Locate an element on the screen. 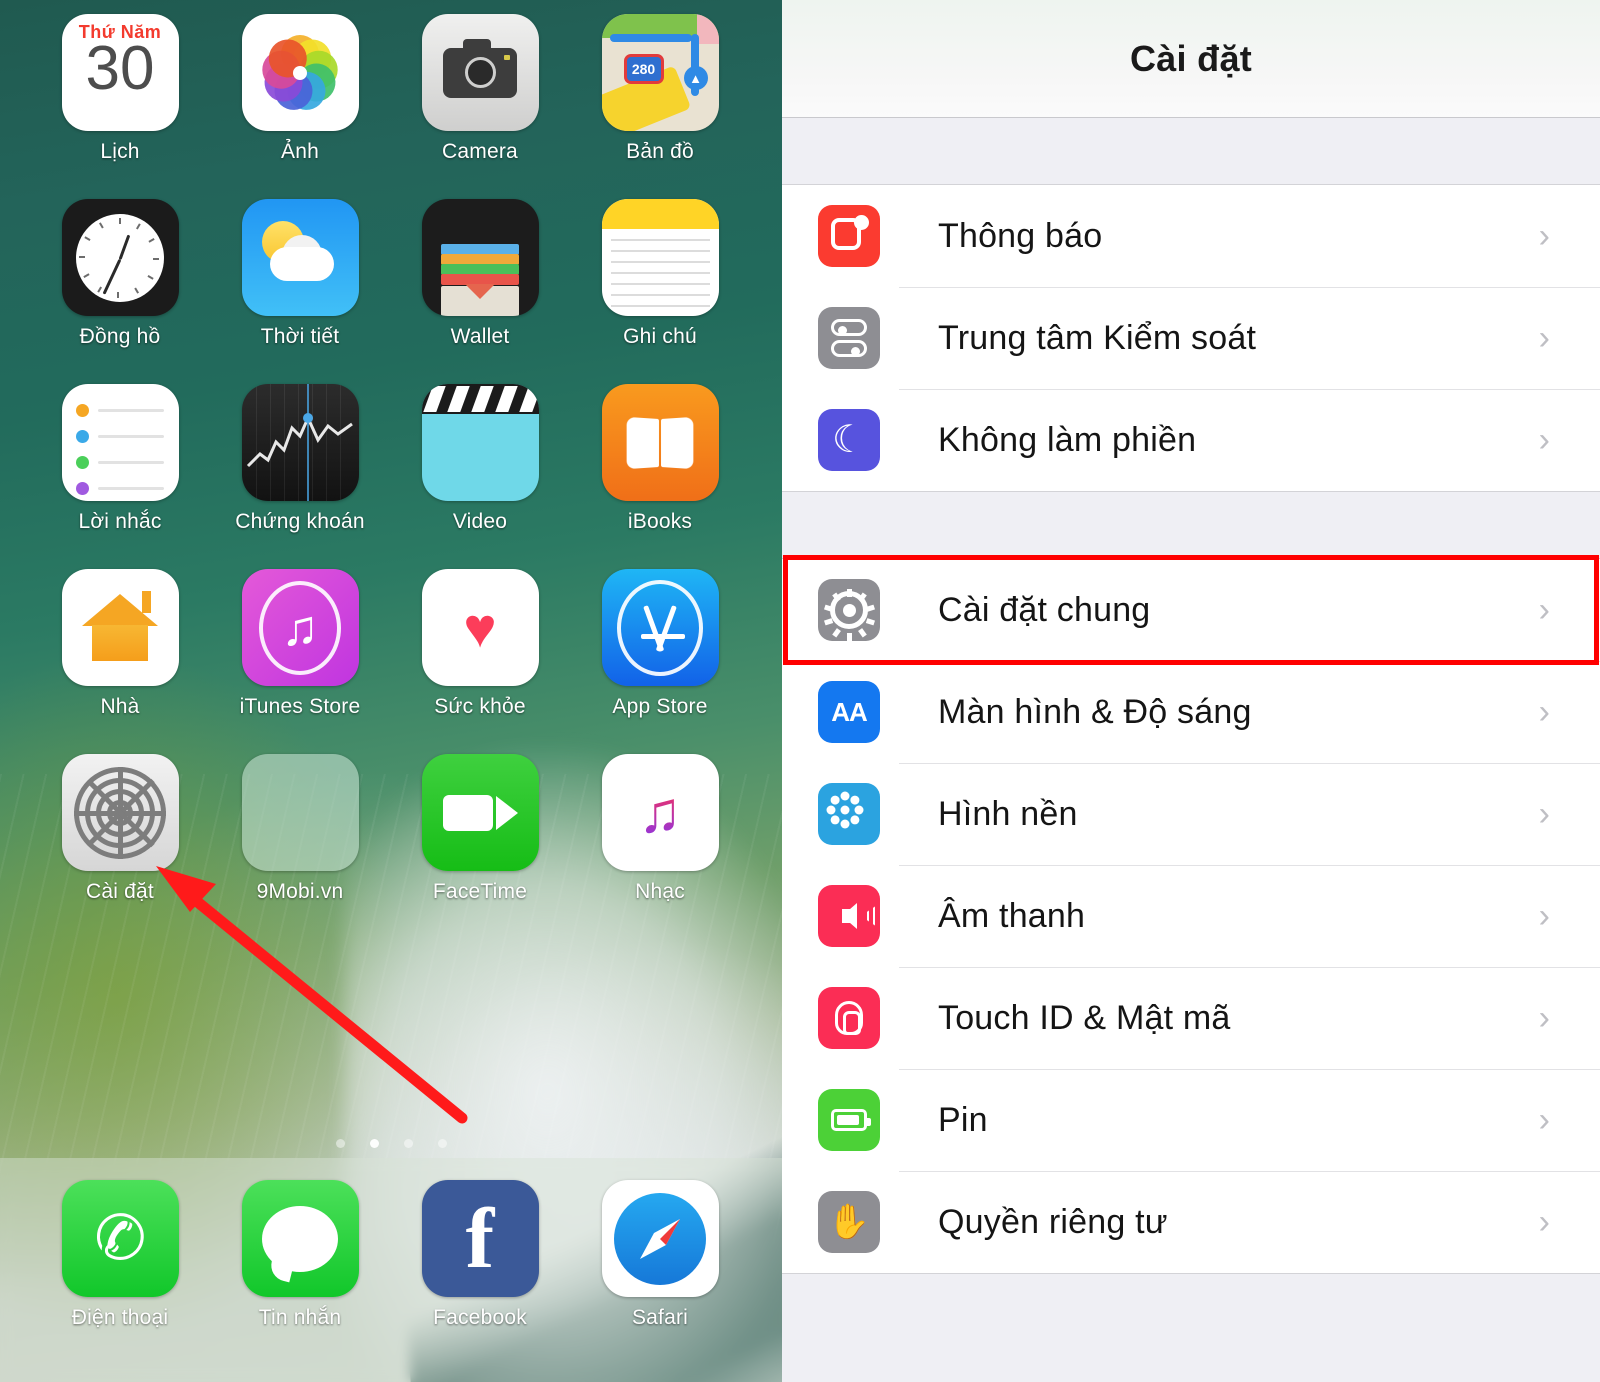  dock: ✆ Điện thoại Tin nhắn f Facebook Safari is located at coordinates (391, 1270).